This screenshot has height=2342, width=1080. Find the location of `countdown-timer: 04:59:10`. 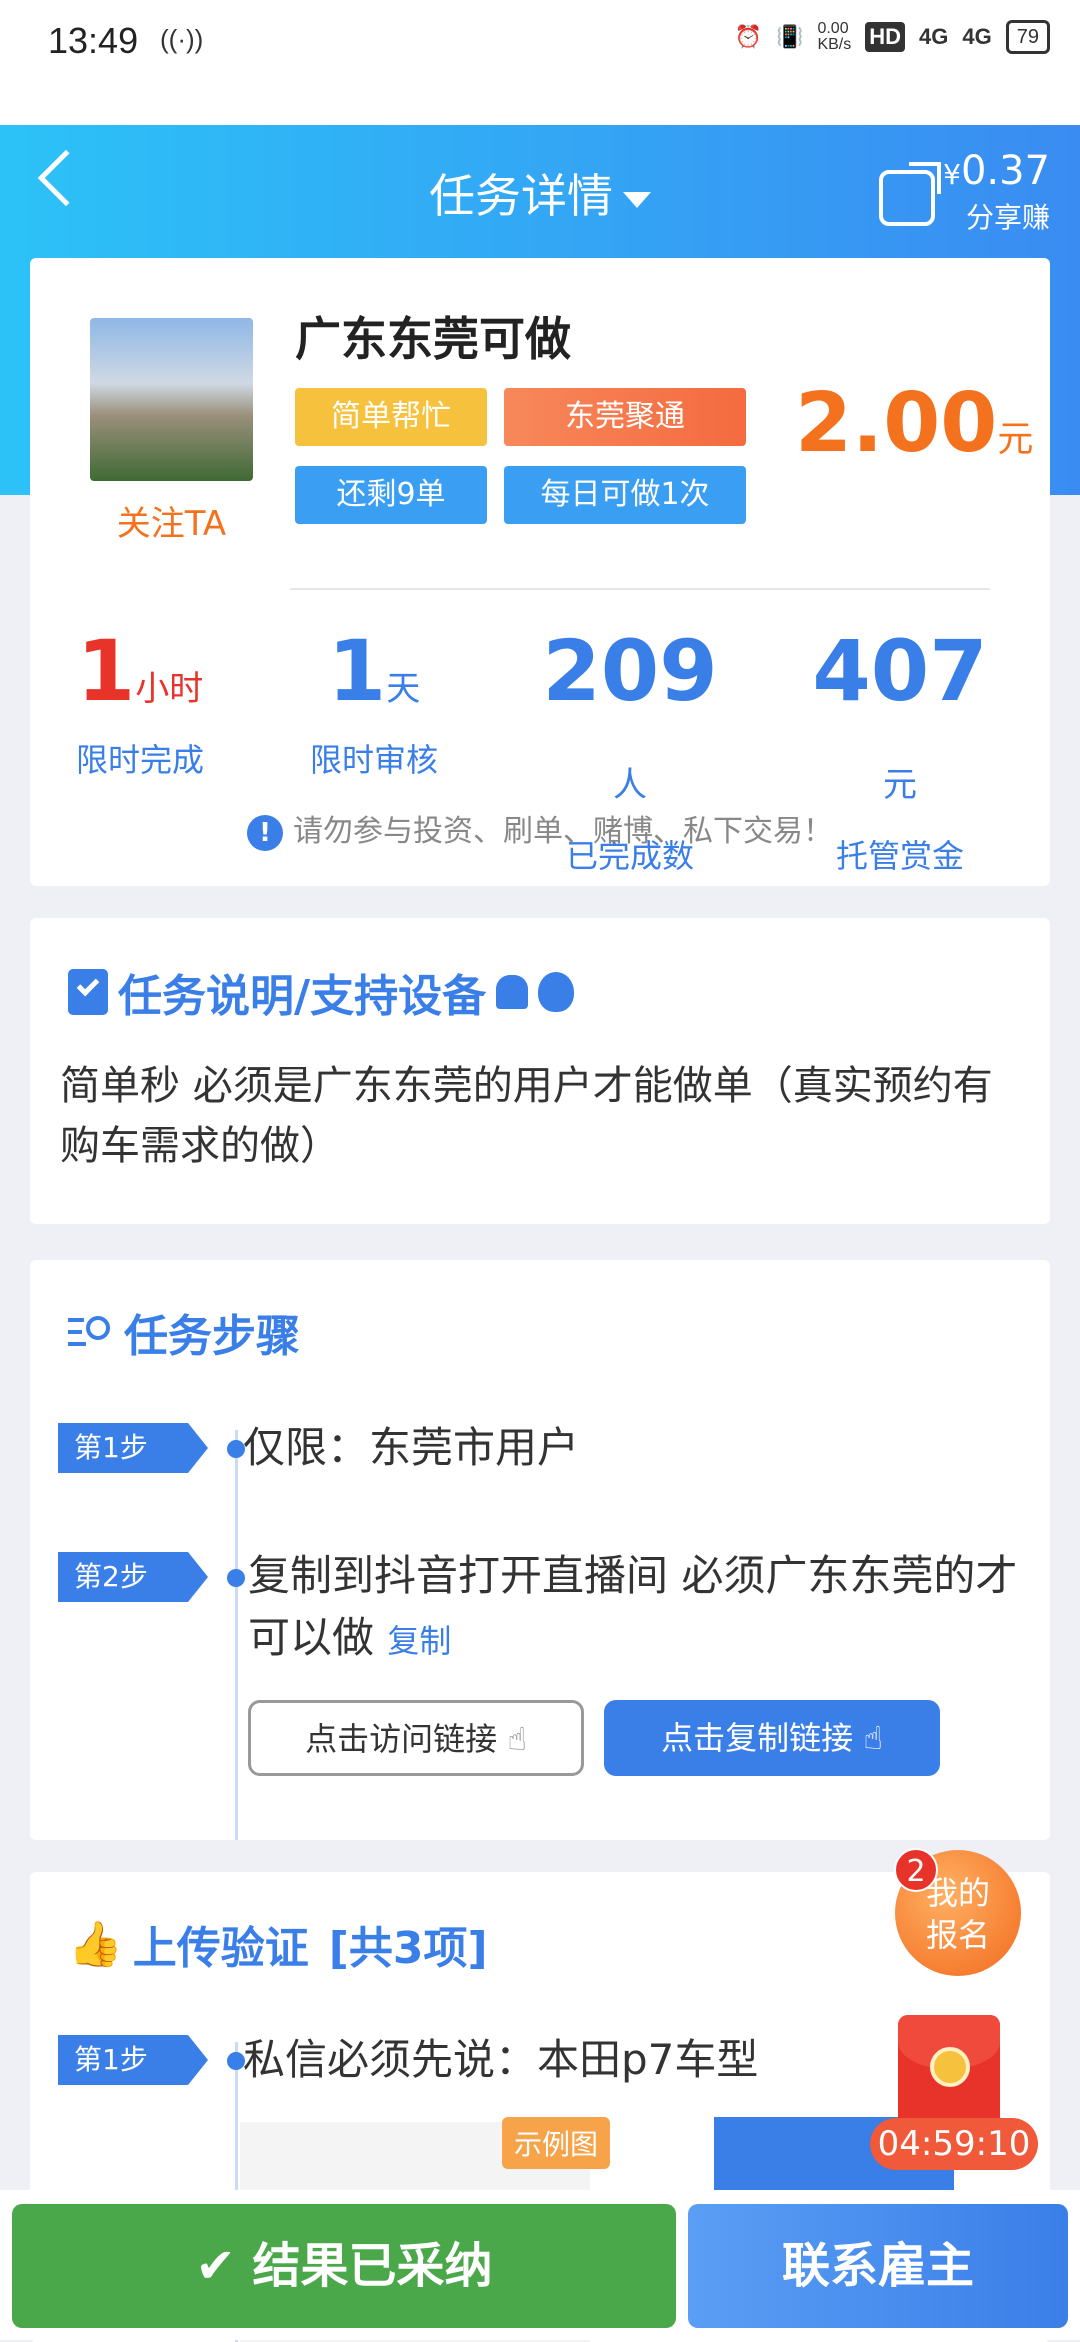

countdown-timer: 04:59:10 is located at coordinates (954, 2144).